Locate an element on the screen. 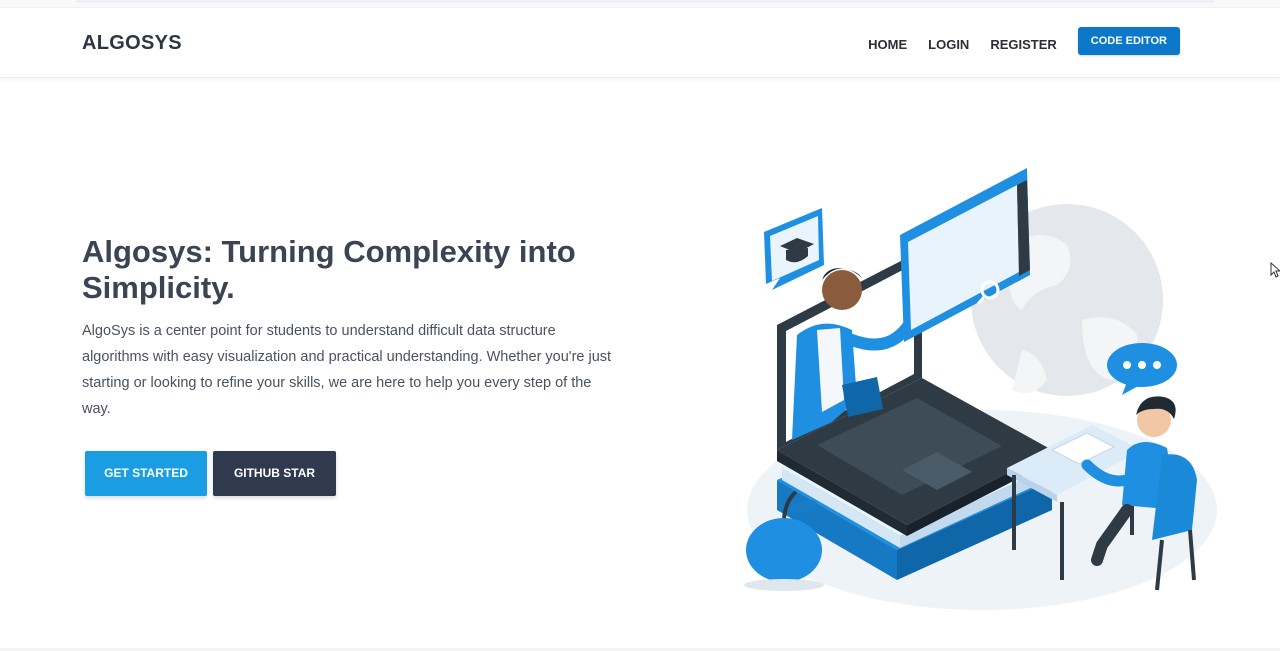 Image resolution: width=1280 pixels, height=651 pixels. mouse-cursor-icon is located at coordinates (1275, 270).